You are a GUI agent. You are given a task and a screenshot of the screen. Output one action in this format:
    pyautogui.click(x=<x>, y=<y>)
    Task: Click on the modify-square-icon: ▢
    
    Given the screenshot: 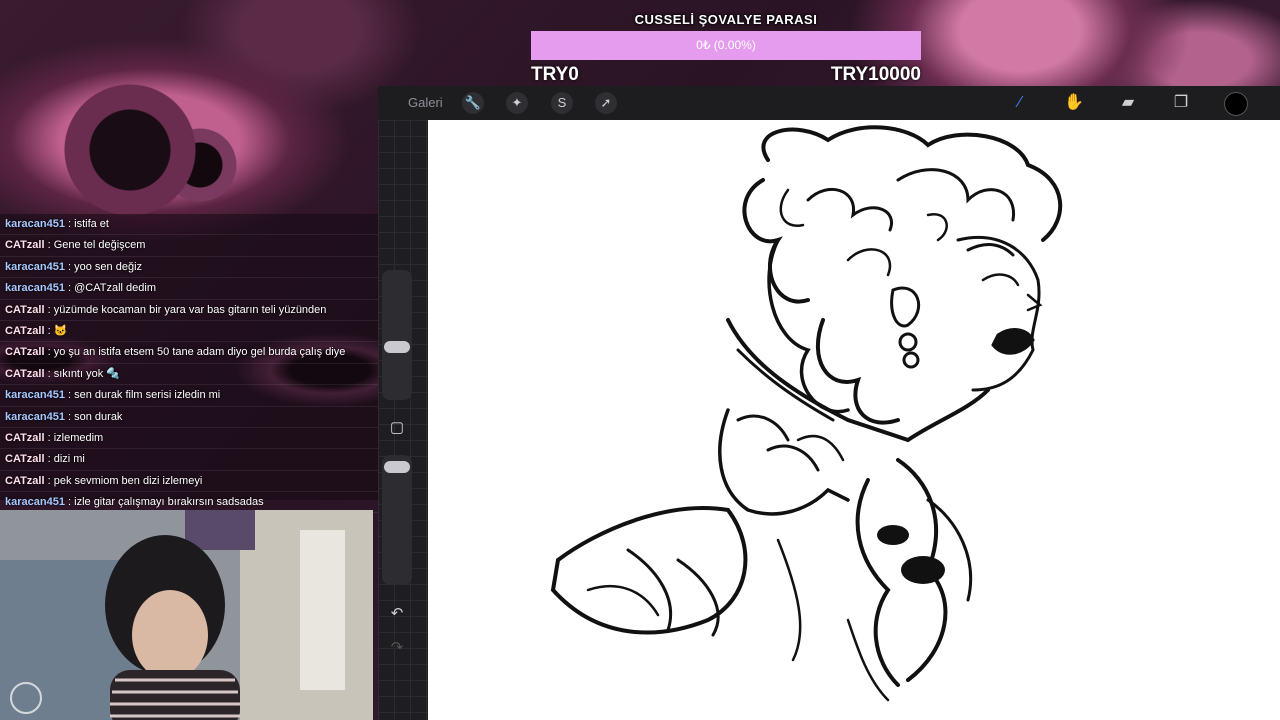 What is the action you would take?
    pyautogui.click(x=397, y=428)
    